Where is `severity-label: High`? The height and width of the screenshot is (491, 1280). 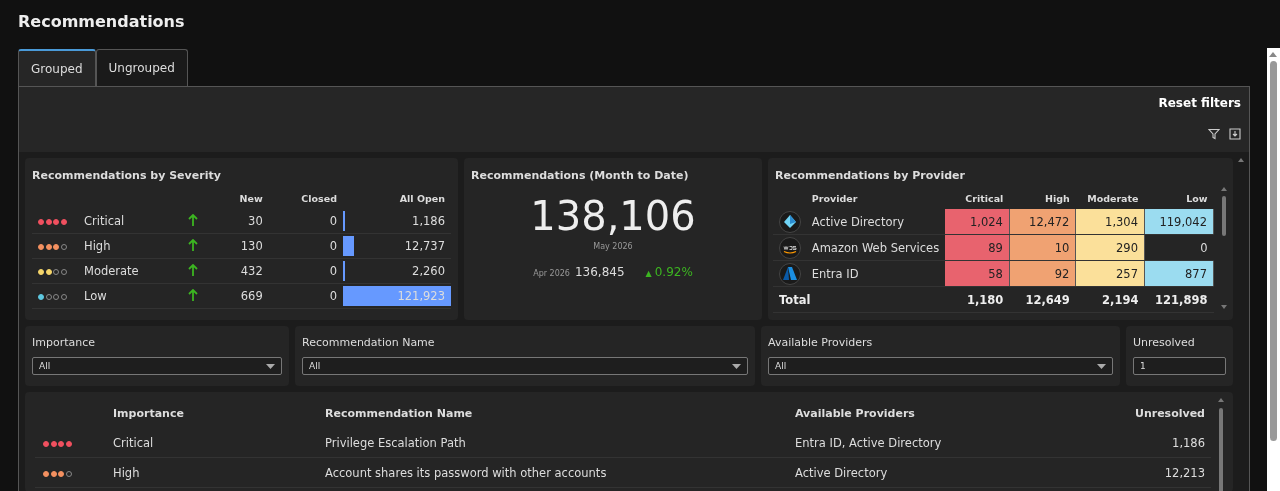
severity-label: High is located at coordinates (130, 246).